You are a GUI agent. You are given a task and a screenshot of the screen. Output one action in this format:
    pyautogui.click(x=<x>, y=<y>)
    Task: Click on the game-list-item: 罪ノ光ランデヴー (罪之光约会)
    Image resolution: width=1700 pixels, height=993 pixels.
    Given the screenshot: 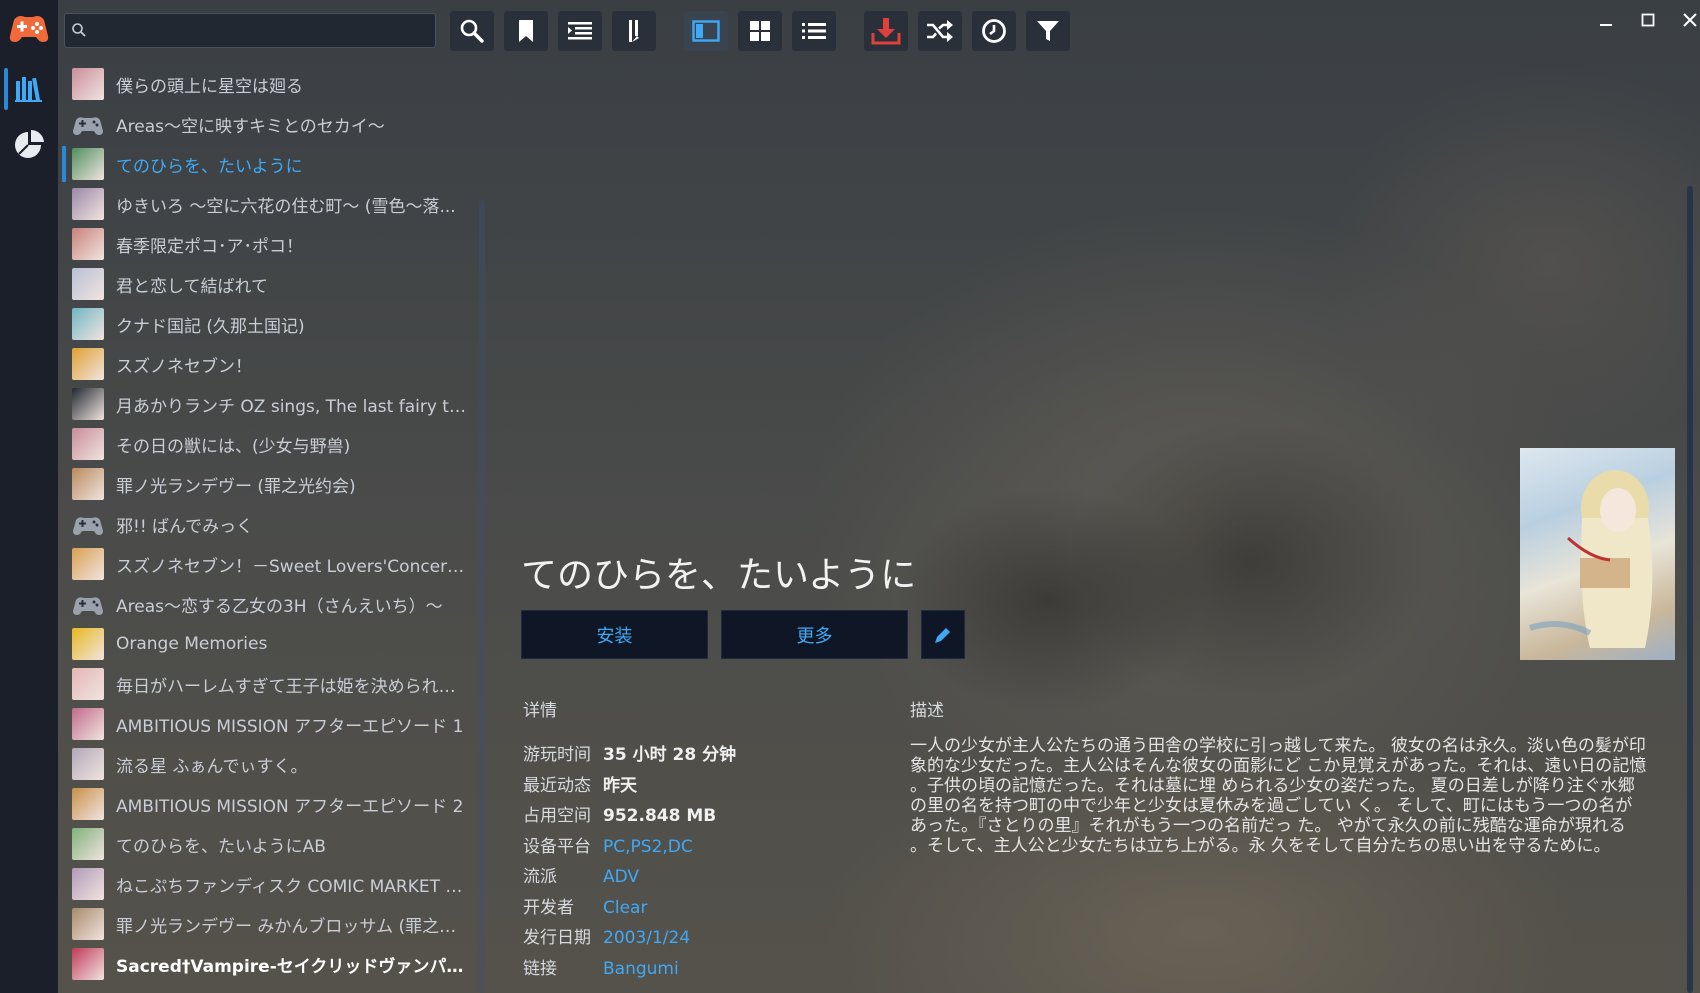 What is the action you would take?
    pyautogui.click(x=272, y=484)
    